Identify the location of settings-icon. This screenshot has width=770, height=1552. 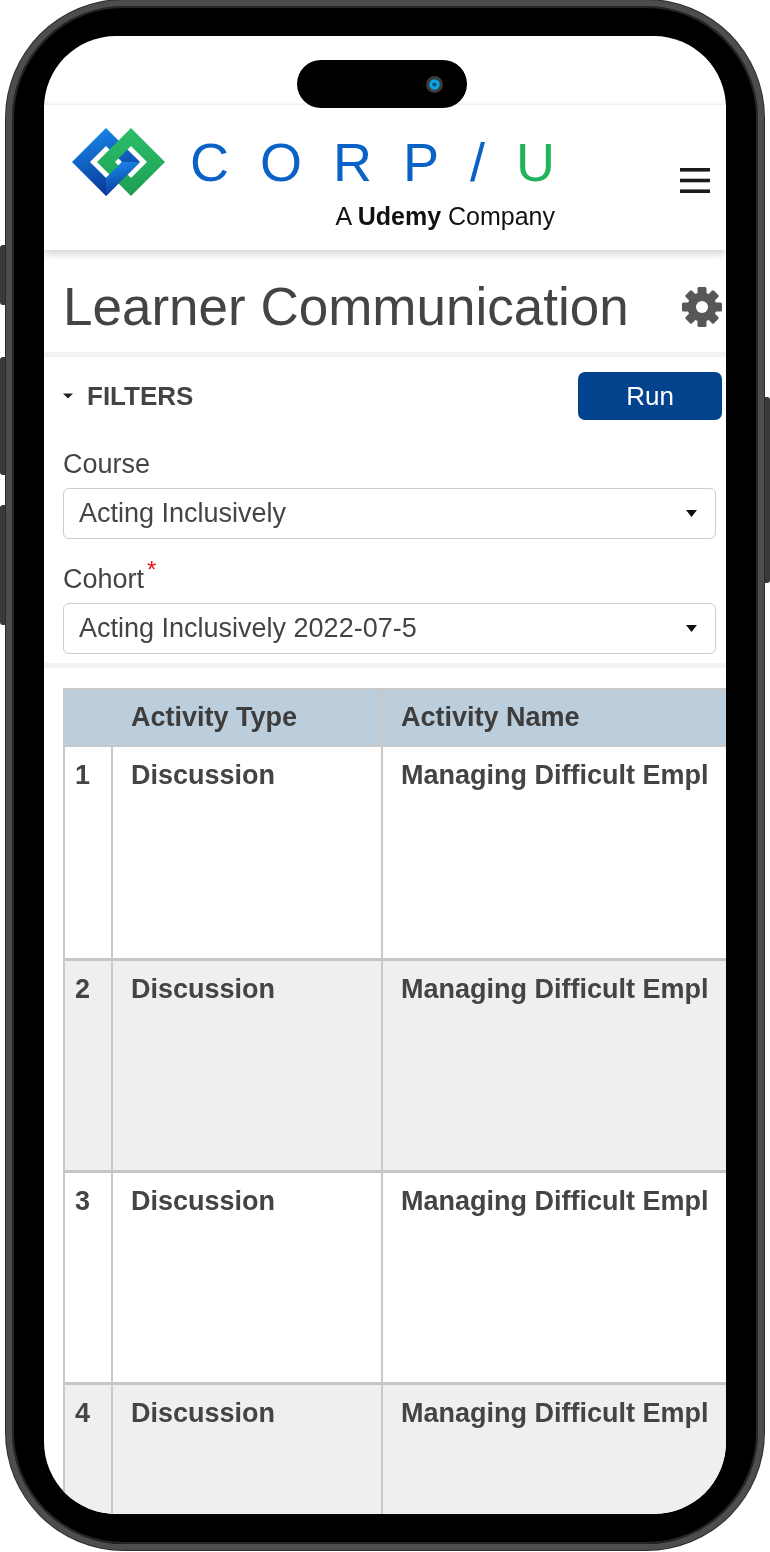
(702, 306).